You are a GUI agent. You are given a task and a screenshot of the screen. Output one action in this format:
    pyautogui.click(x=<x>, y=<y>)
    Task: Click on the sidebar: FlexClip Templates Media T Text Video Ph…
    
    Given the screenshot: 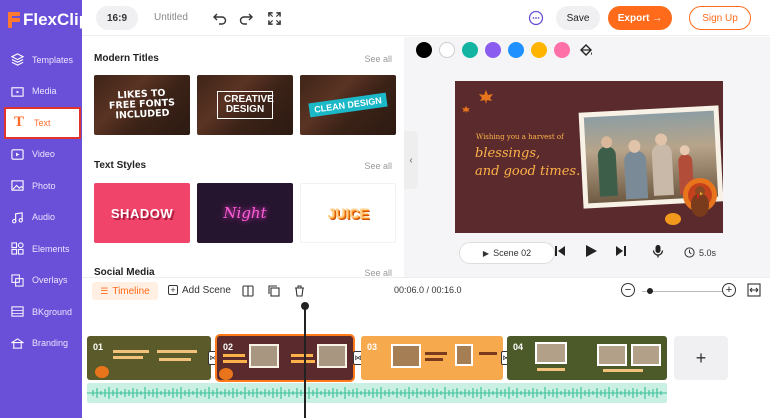 What is the action you would take?
    pyautogui.click(x=44, y=209)
    